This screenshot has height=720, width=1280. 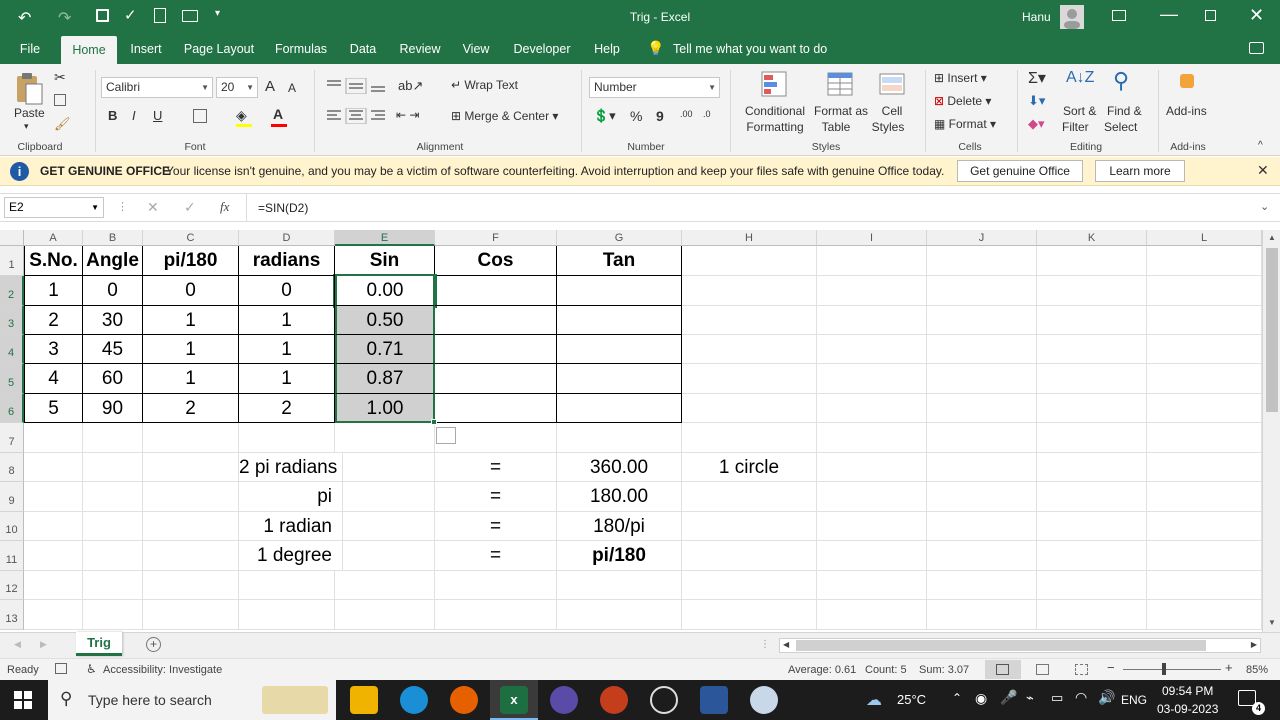 What do you see at coordinates (150, 700) in the screenshot?
I see `taskbar-search-input: Type here to search` at bounding box center [150, 700].